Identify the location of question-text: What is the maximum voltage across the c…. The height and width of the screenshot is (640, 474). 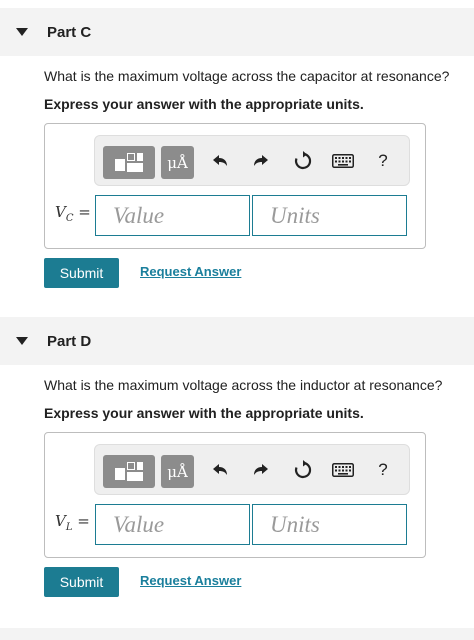
(247, 76).